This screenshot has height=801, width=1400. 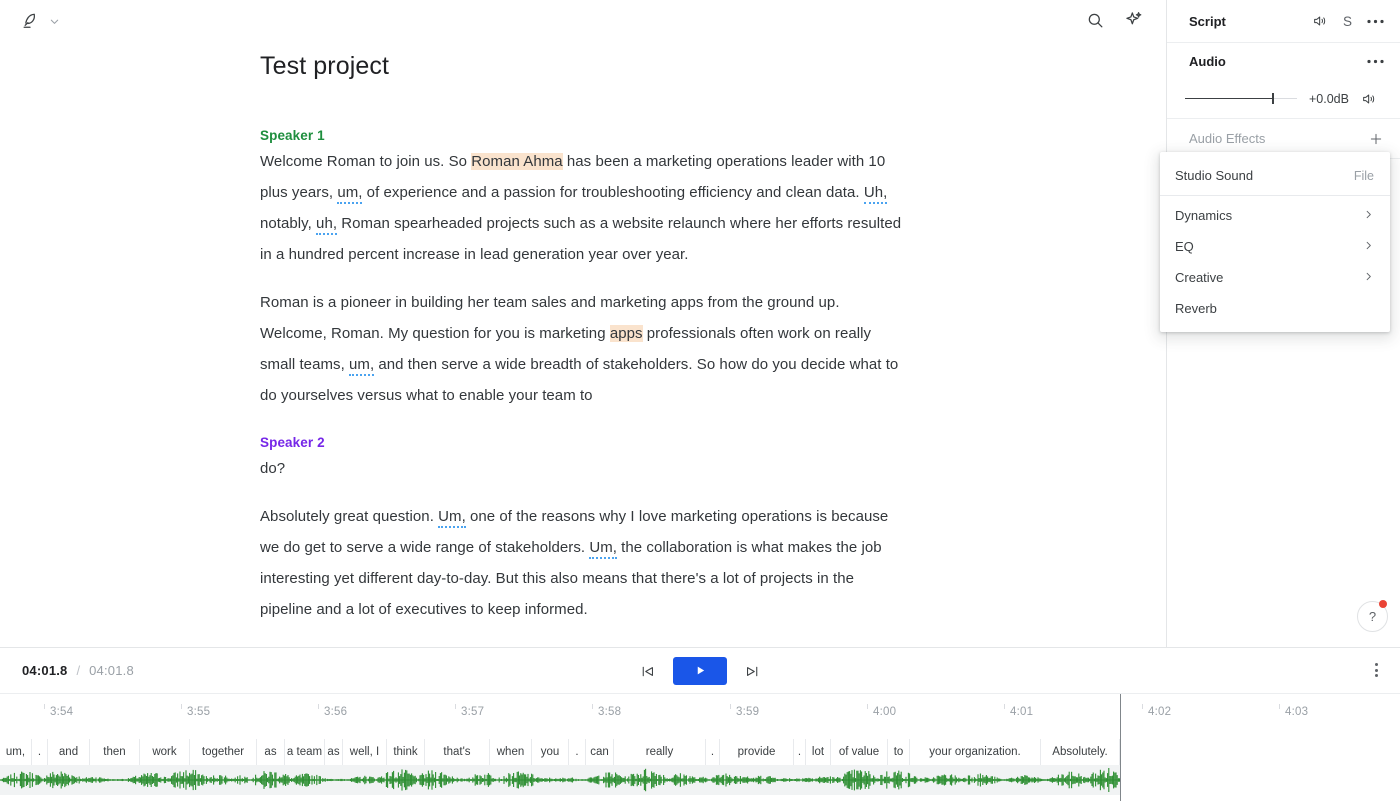 I want to click on word-clip: provide, so click(x=757, y=752).